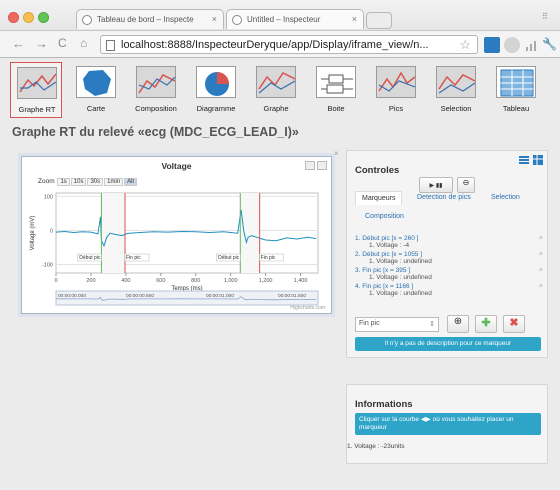  I want to click on marker-label: Début pic, so click(90, 258).